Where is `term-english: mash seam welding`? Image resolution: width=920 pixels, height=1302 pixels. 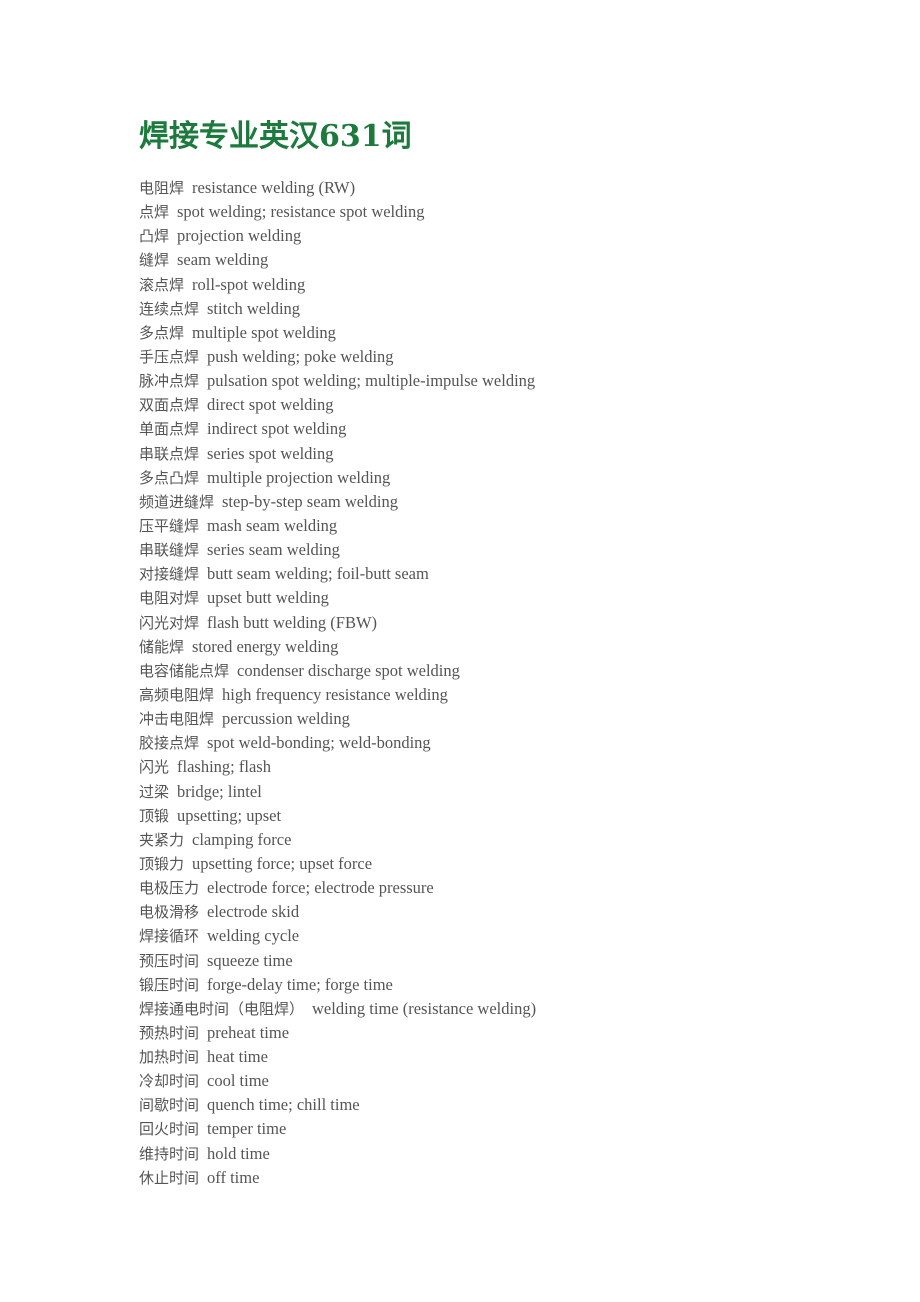
term-english: mash seam welding is located at coordinates (272, 525).